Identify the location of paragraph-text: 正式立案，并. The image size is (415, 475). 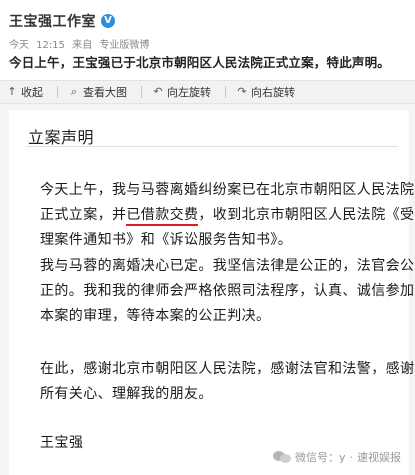
(83, 215).